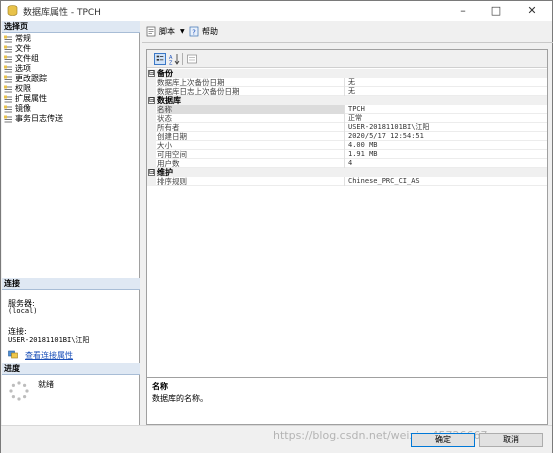 This screenshot has height=453, width=553. I want to click on page-list-item: 更改跟踪, so click(71, 79).